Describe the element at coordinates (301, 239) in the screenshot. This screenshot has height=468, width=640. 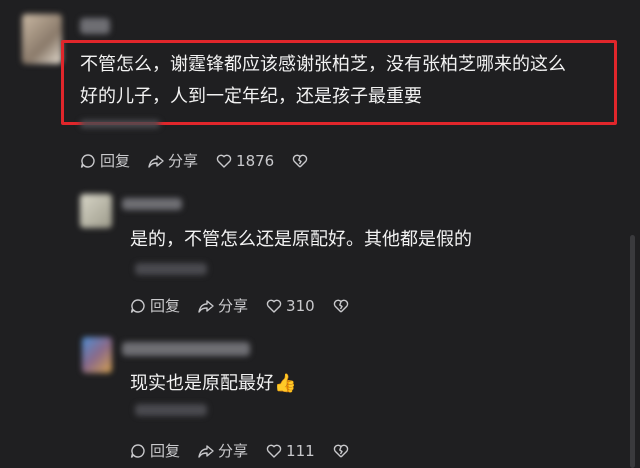
I see `comment-text: 是的，不管怎么还是原配好。其他都是假的` at that location.